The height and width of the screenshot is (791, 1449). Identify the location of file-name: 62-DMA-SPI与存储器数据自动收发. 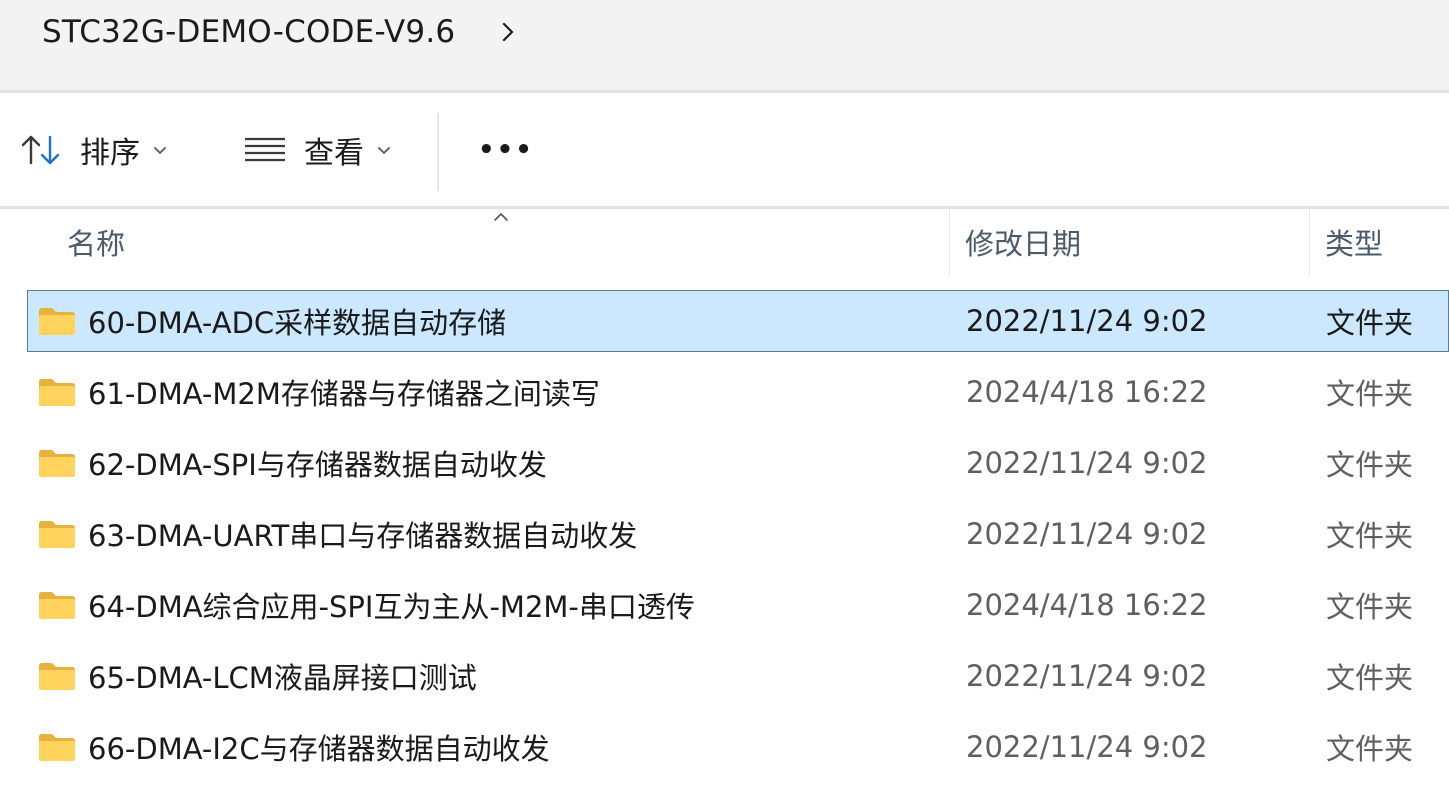
(317, 465).